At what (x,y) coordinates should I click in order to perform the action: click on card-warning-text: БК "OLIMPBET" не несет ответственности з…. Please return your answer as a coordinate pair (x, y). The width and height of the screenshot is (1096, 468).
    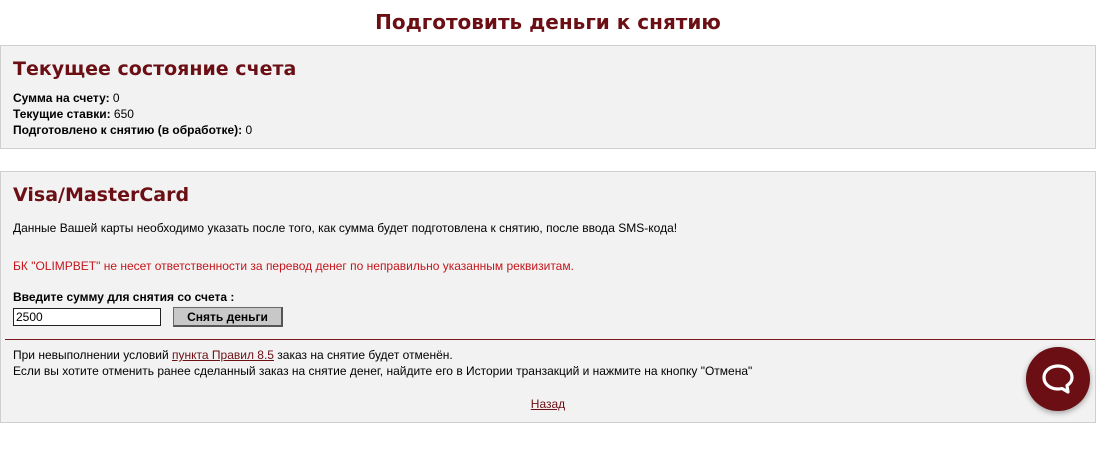
    Looking at the image, I should click on (293, 266).